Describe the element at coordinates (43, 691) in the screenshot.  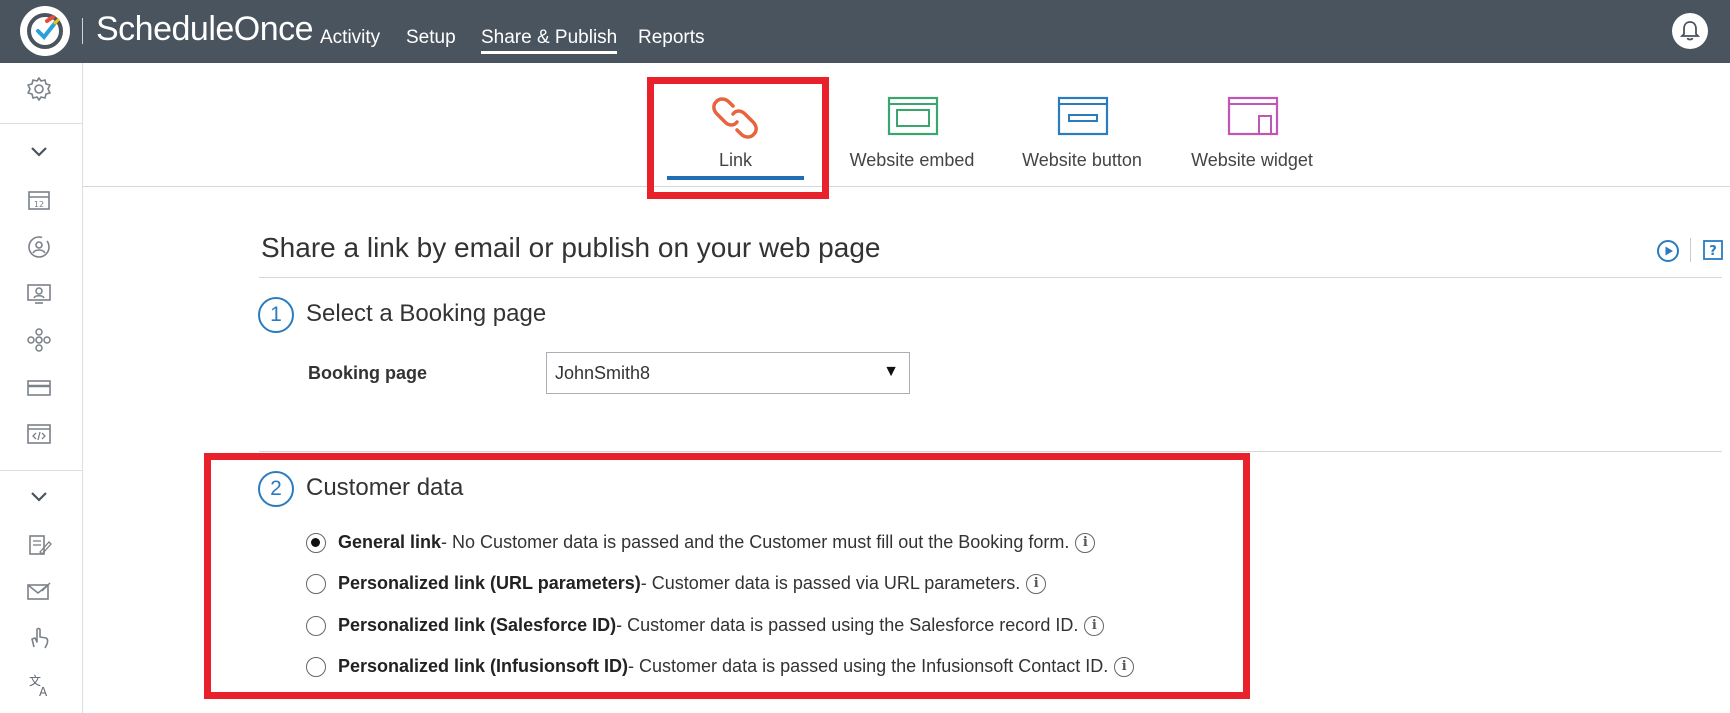
I see `svg-text: A` at that location.